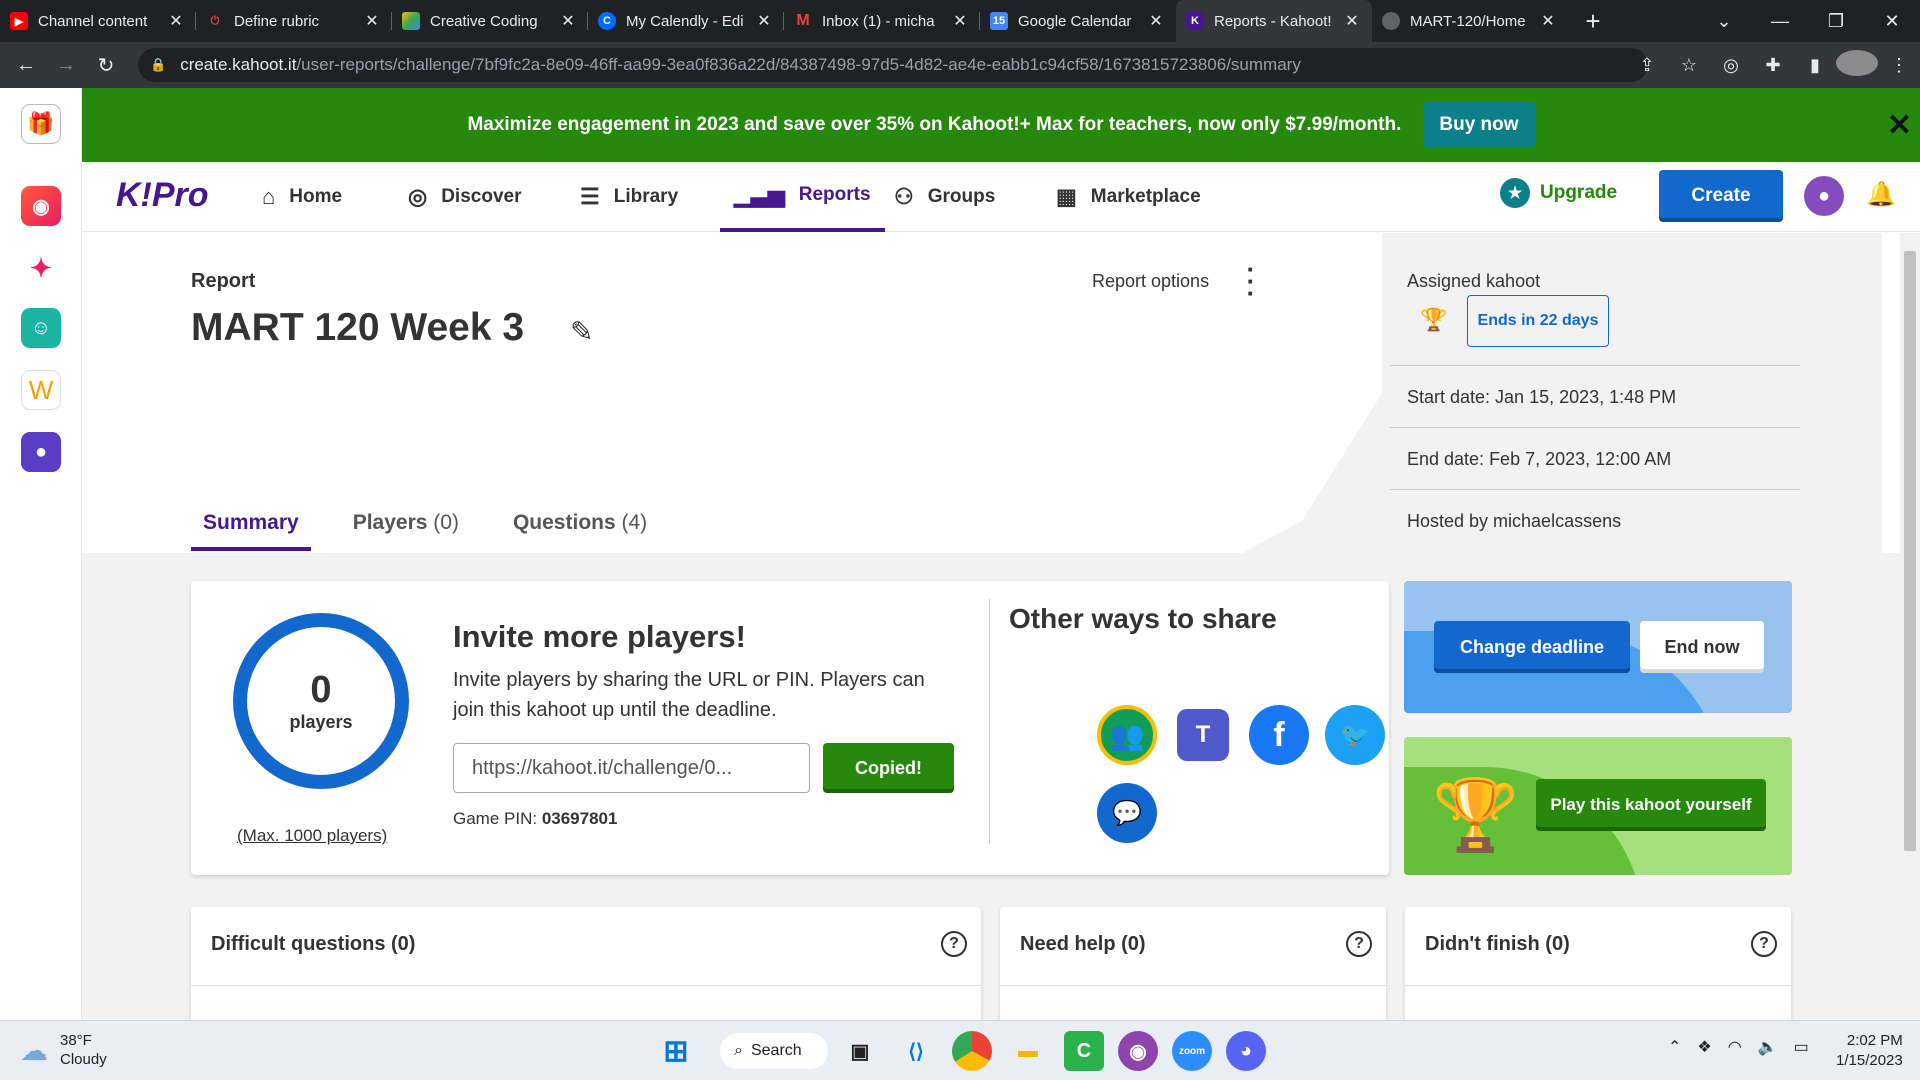 This screenshot has height=1080, width=1920. What do you see at coordinates (41, 390) in the screenshot?
I see `app-icon-w: W` at bounding box center [41, 390].